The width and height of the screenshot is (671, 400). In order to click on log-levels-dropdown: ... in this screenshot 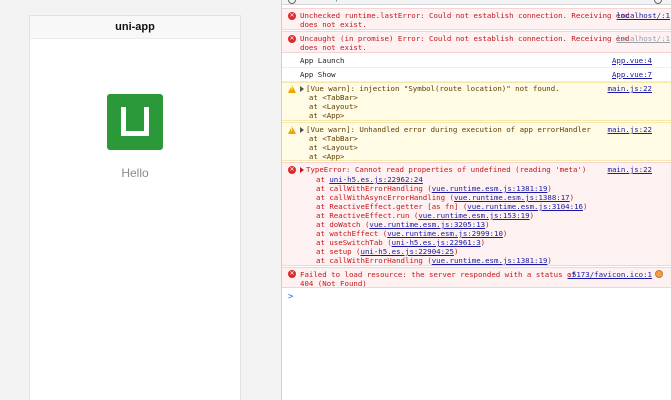, I will do `click(535, 1)`.